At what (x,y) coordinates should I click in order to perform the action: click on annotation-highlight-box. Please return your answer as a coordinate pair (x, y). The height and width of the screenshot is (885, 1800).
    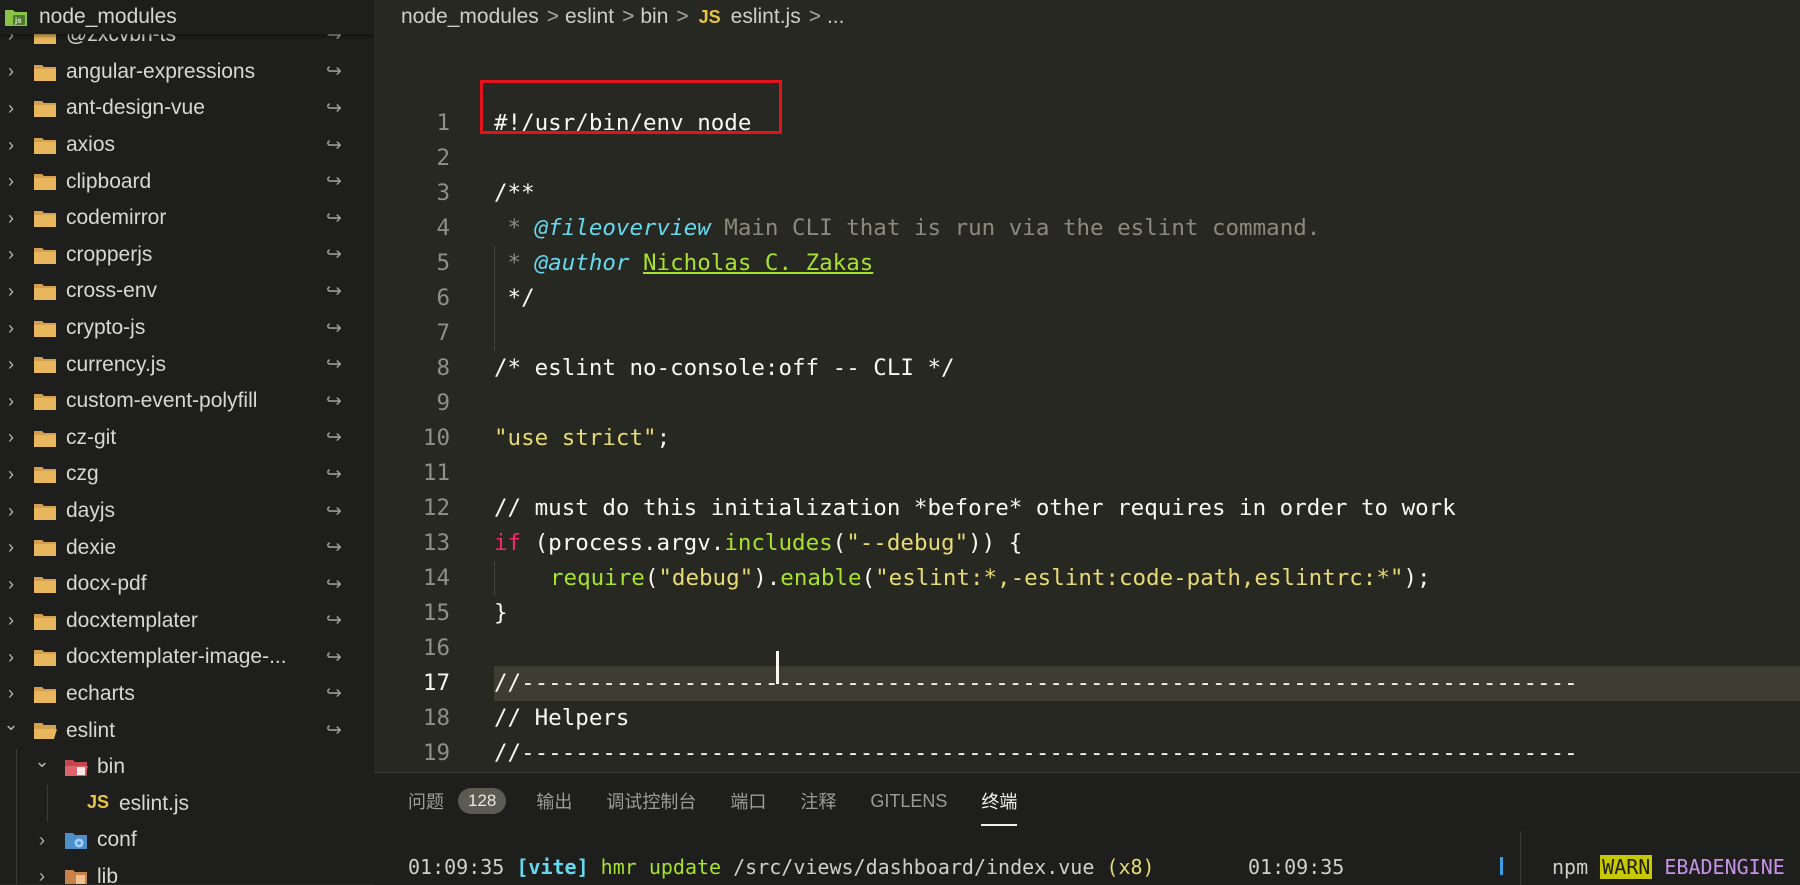
    Looking at the image, I should click on (631, 107).